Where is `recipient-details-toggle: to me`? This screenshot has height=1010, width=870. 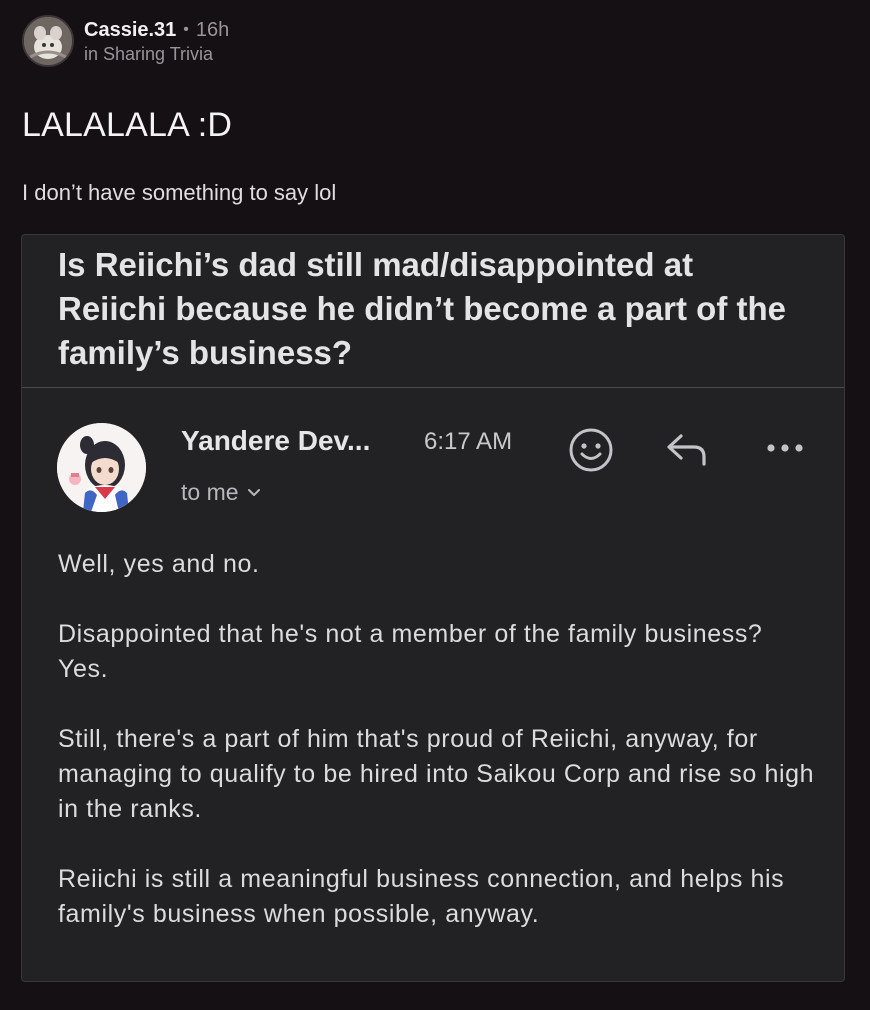
recipient-details-toggle: to me is located at coordinates (221, 492).